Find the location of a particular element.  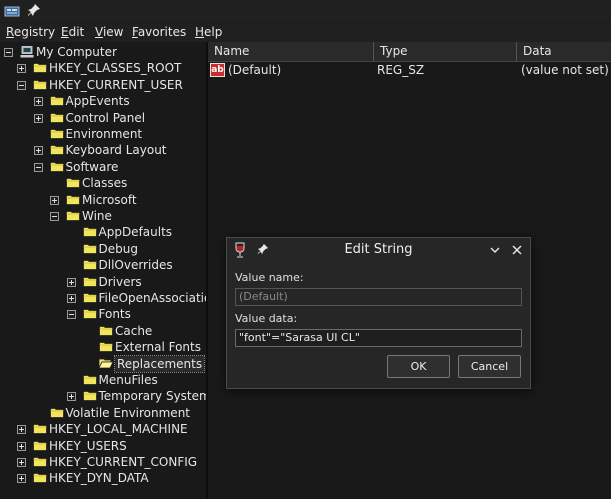

tree-item-label: Keyboard Layout is located at coordinates (116, 150).